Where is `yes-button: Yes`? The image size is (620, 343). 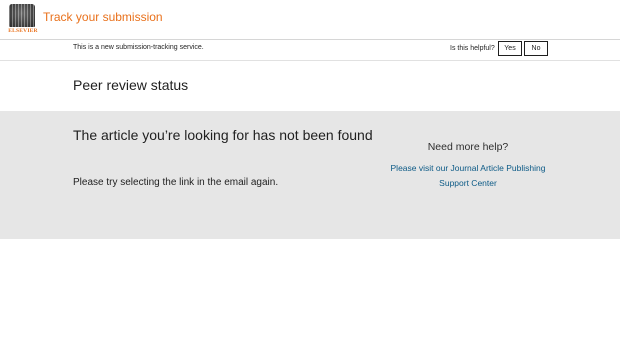 yes-button: Yes is located at coordinates (510, 48).